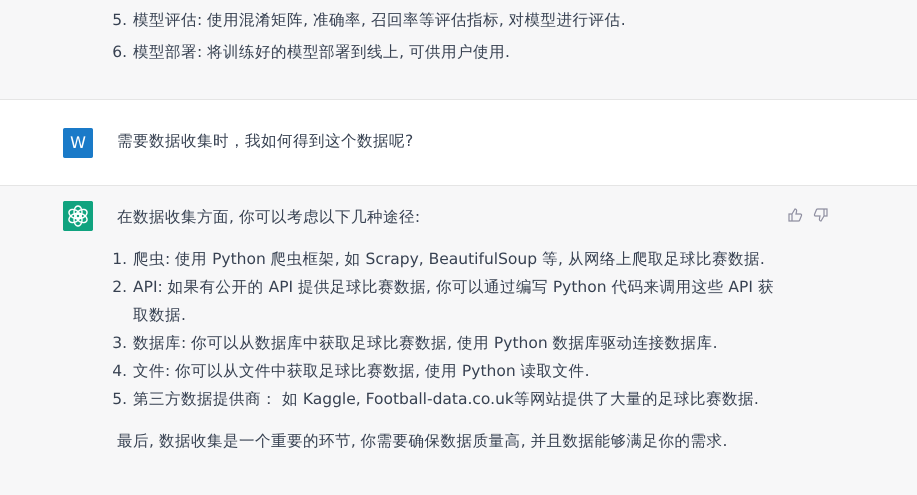  Describe the element at coordinates (821, 215) in the screenshot. I see `thumbs-down-icon` at that location.